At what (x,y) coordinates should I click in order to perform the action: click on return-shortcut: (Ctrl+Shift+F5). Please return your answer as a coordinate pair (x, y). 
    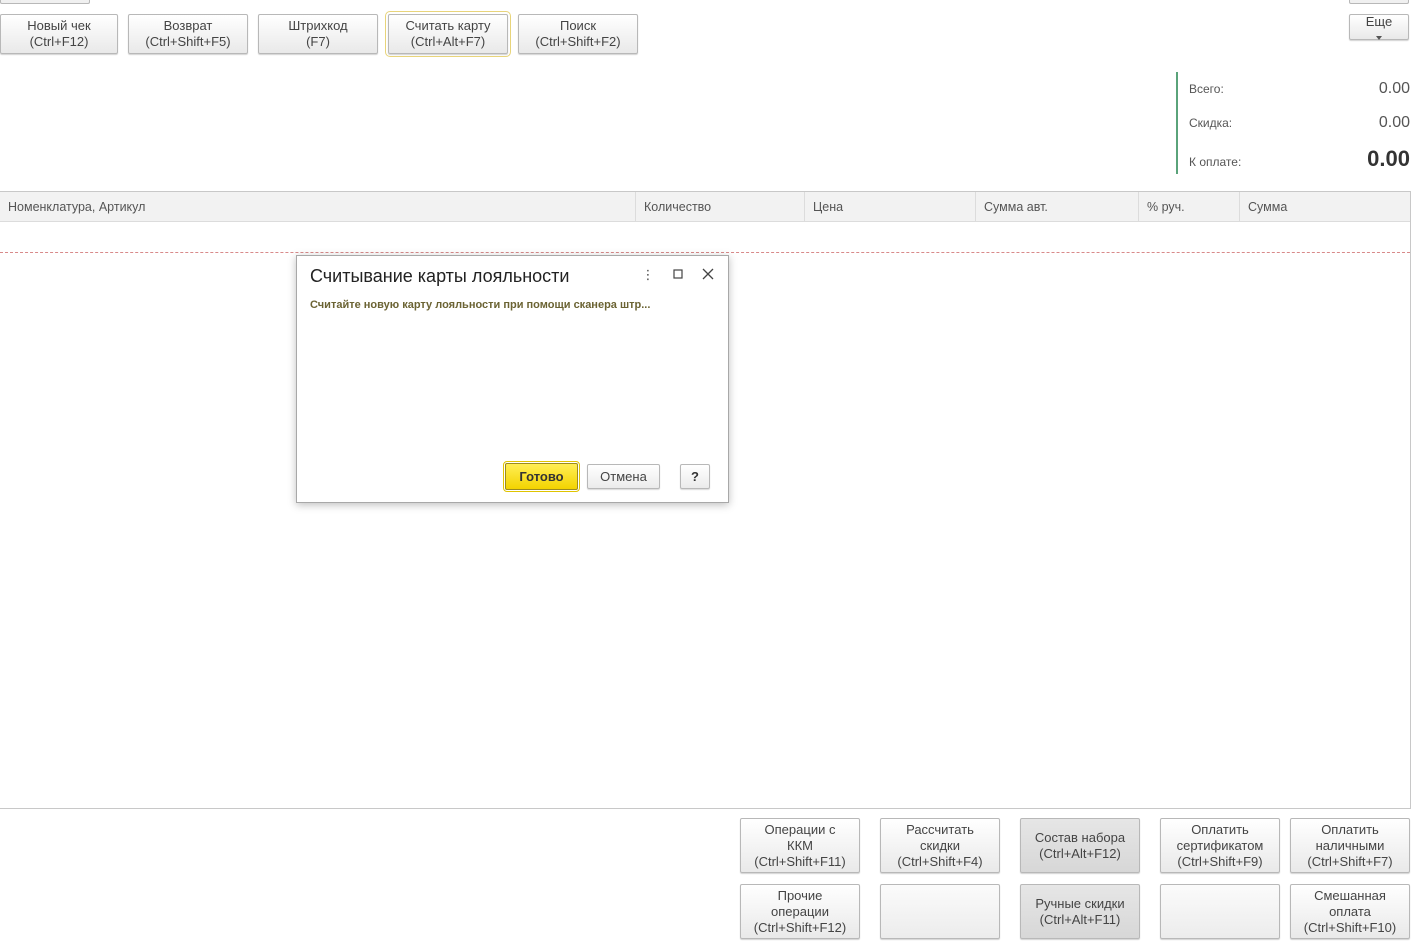
    Looking at the image, I should click on (188, 41).